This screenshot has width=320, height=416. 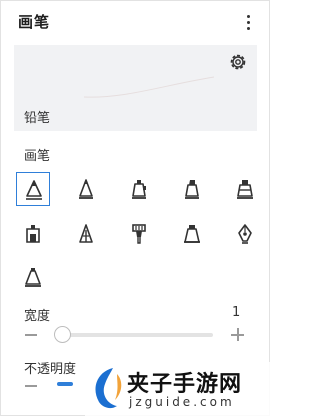 I want to click on brush-item-highlighter, so click(x=192, y=189).